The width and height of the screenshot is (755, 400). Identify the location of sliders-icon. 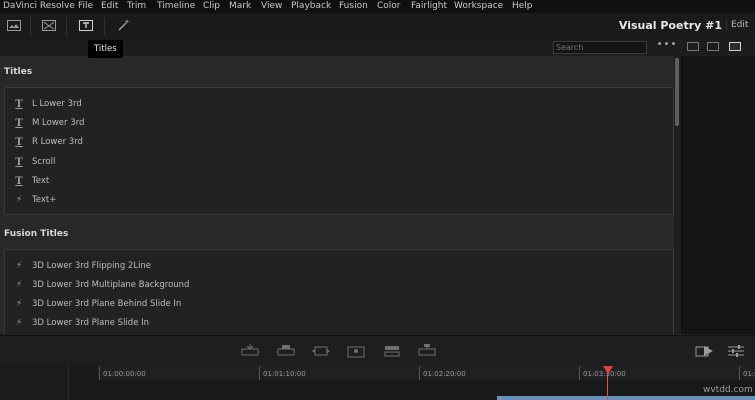
(736, 351).